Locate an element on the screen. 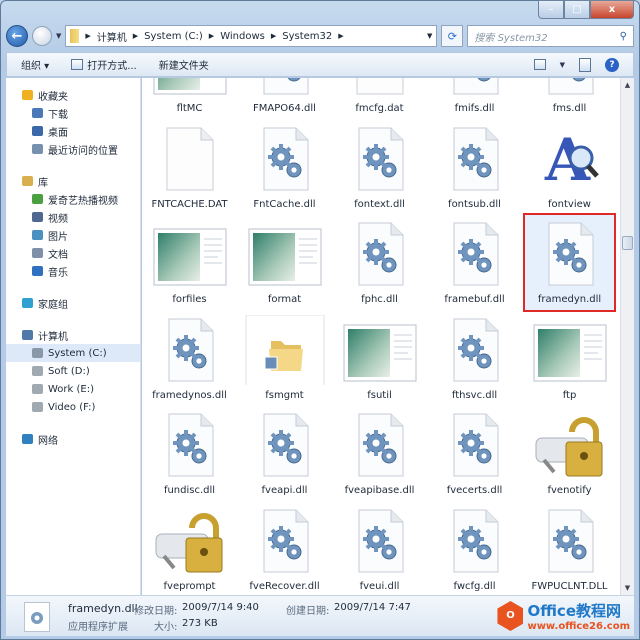 This screenshot has height=640, width=640. close-button: x is located at coordinates (612, 9).